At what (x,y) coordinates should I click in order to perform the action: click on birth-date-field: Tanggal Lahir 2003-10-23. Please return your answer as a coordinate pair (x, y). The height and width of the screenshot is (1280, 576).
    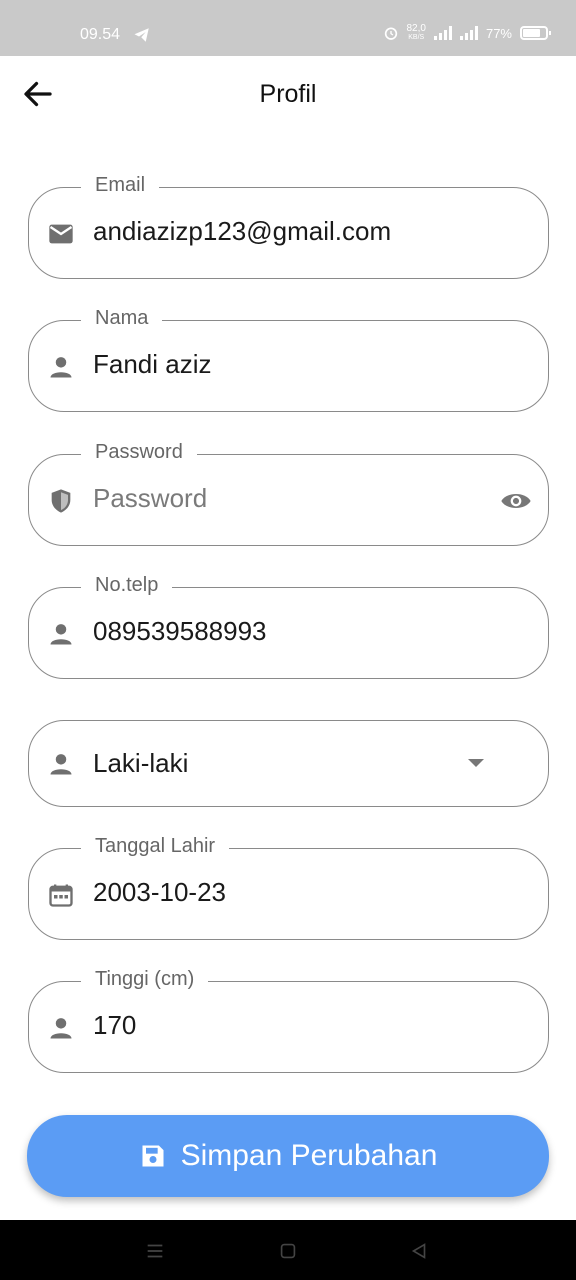
    Looking at the image, I should click on (288, 887).